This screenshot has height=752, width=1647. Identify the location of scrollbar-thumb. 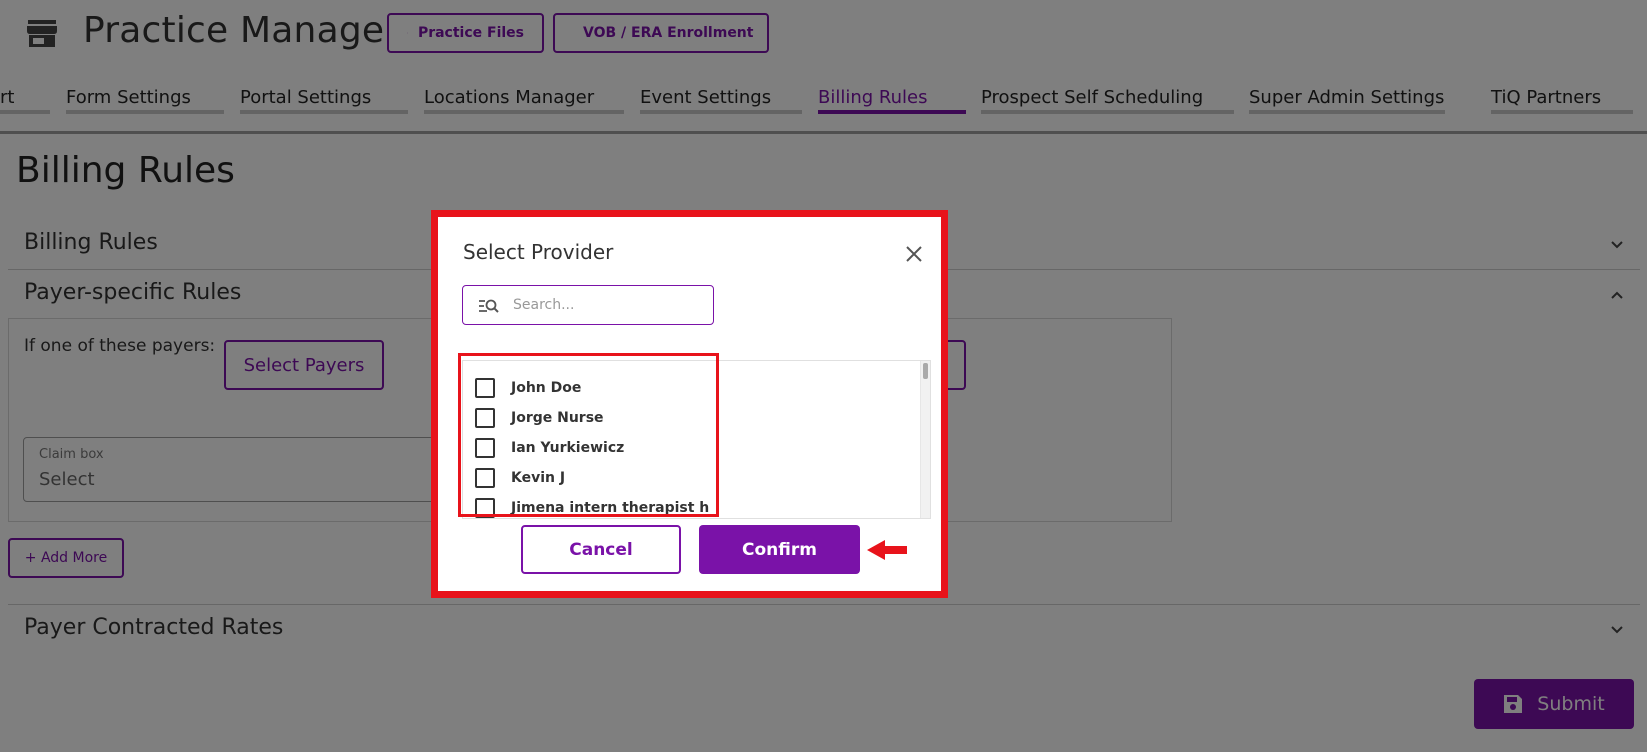
(925, 371).